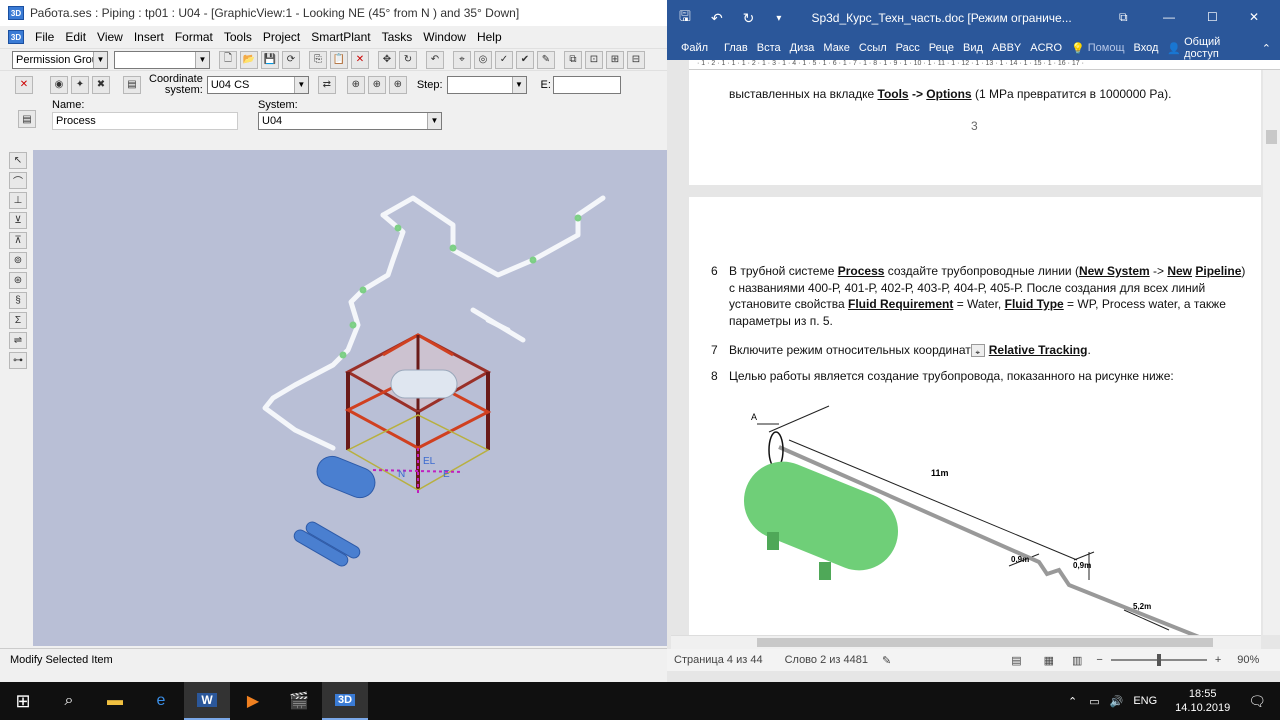 The width and height of the screenshot is (1280, 720). Describe the element at coordinates (694, 48) in the screenshot. I see `tab-file: Файл` at that location.